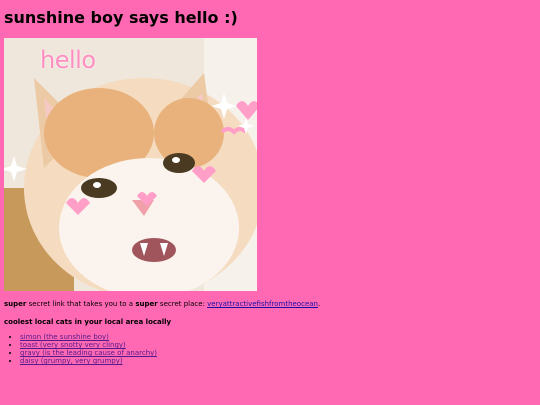  I want to click on cat-link-toast: toast (very snotty very clingy), so click(73, 345).